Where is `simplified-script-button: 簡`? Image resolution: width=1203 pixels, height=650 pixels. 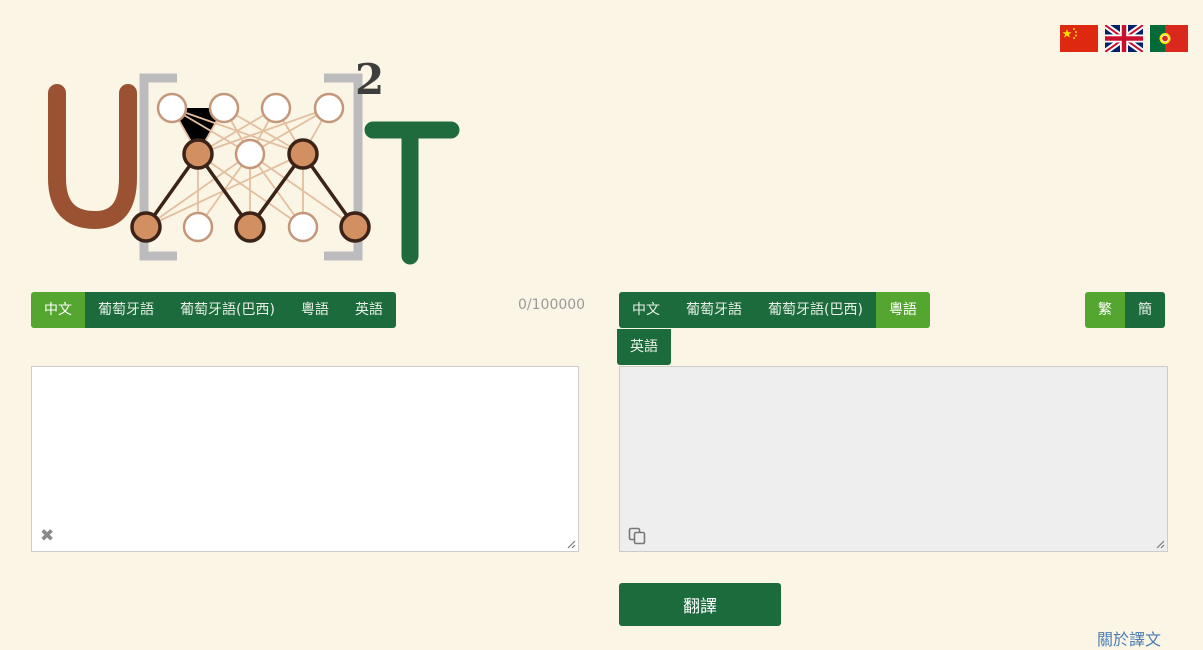 simplified-script-button: 簡 is located at coordinates (1145, 310).